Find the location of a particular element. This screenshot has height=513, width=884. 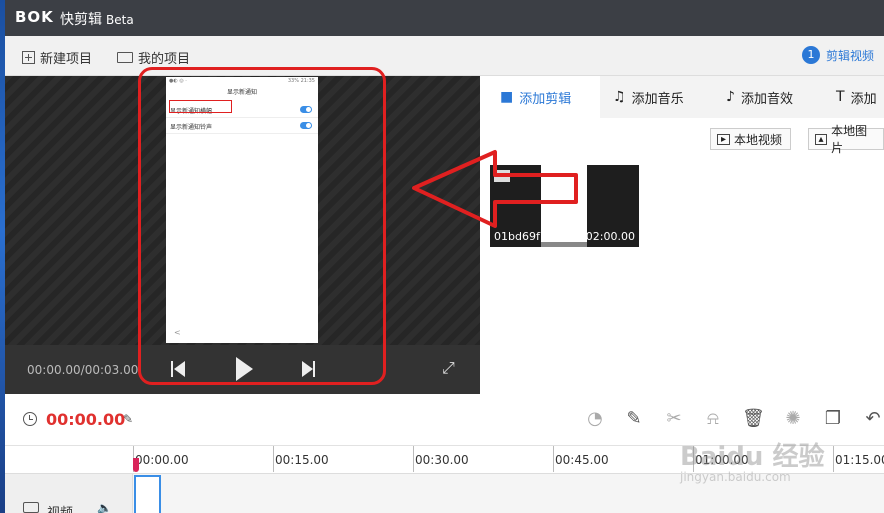

bell-icon: ⍾ is located at coordinates (713, 418).